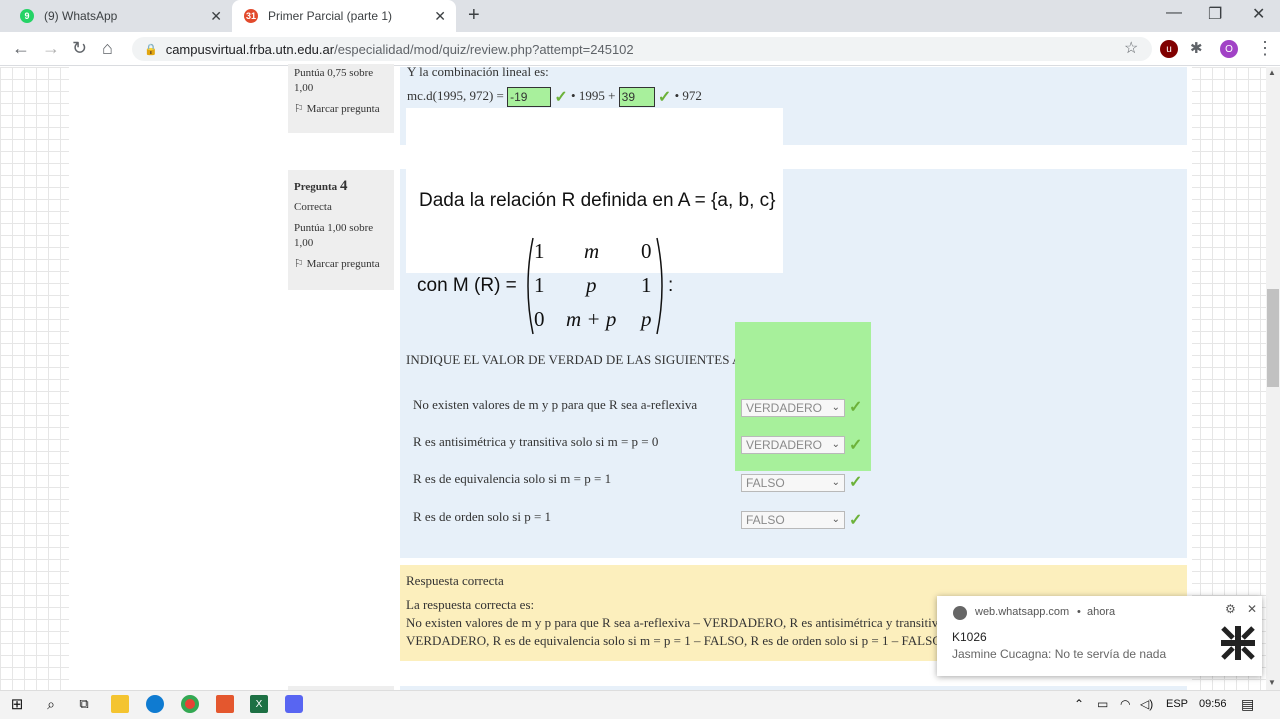  I want to click on moodle-icon: 31, so click(251, 16).